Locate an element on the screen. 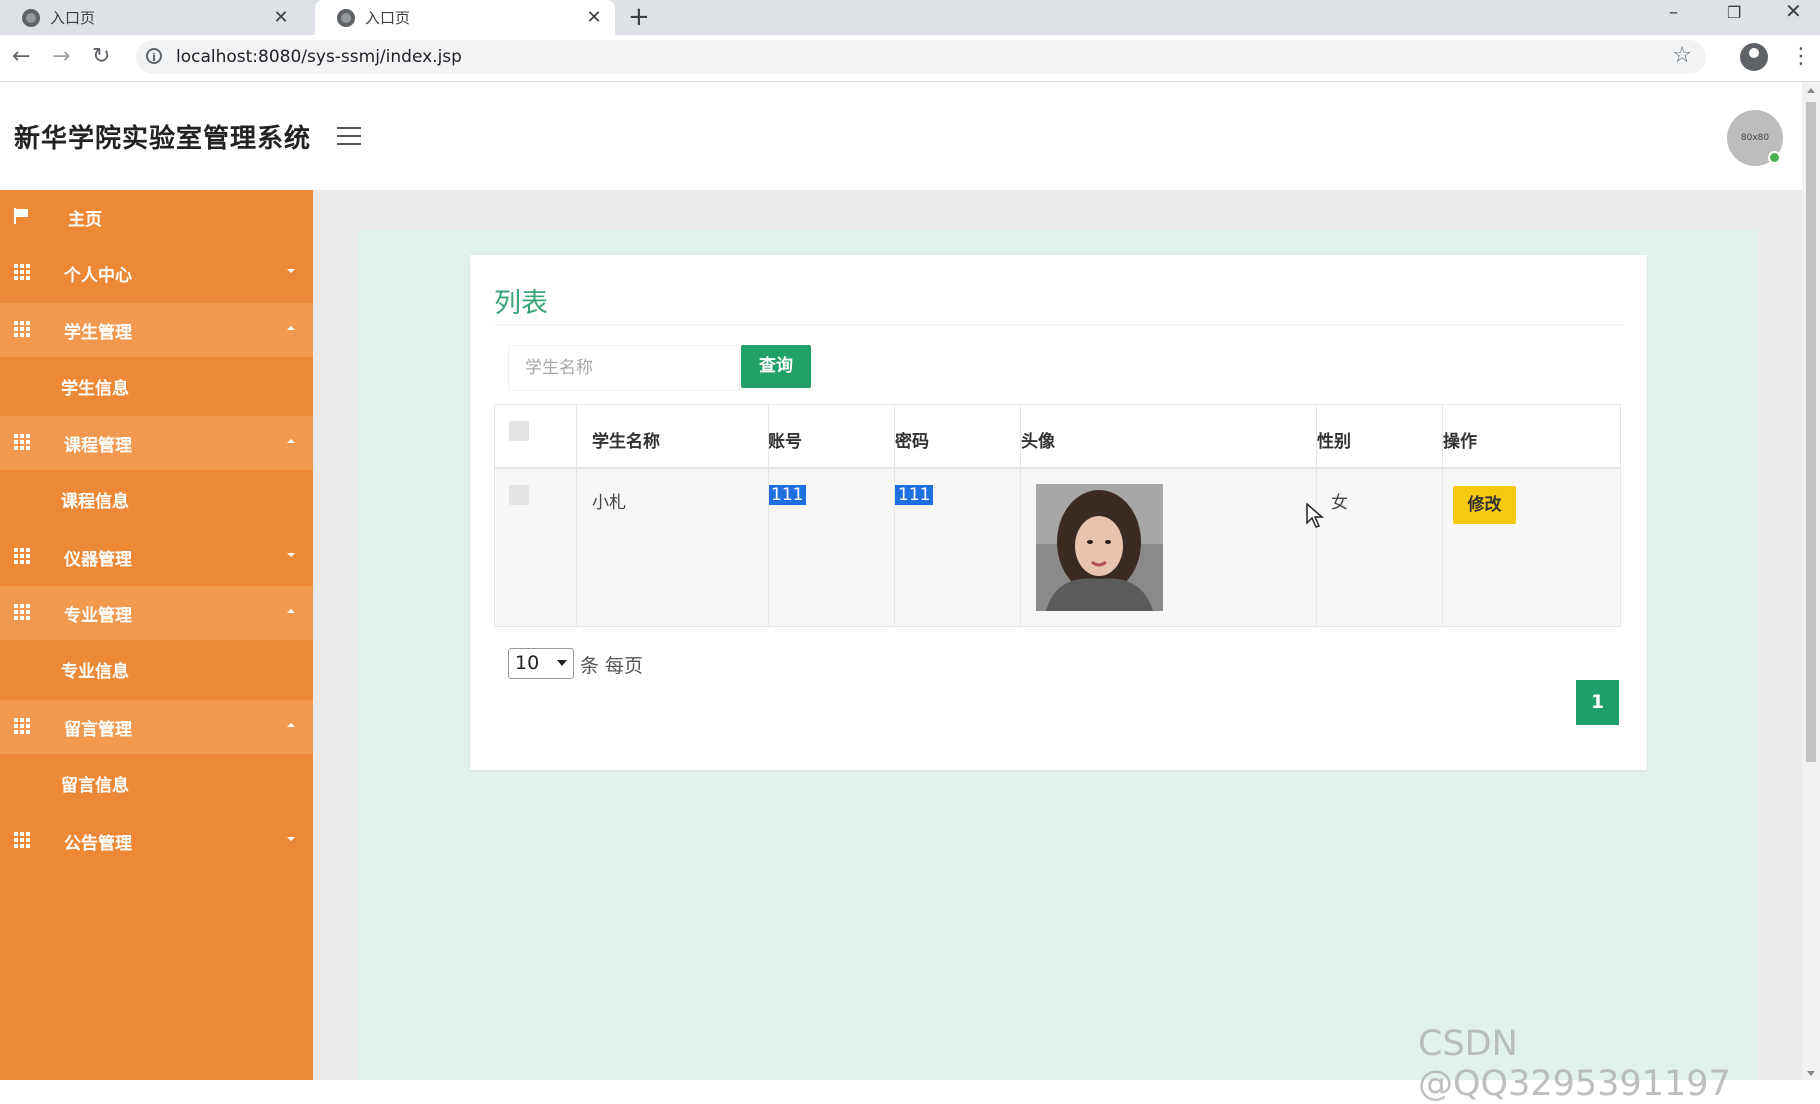 This screenshot has height=1104, width=1820. sidebar-subitem-label: 专业信息 is located at coordinates (95, 671).